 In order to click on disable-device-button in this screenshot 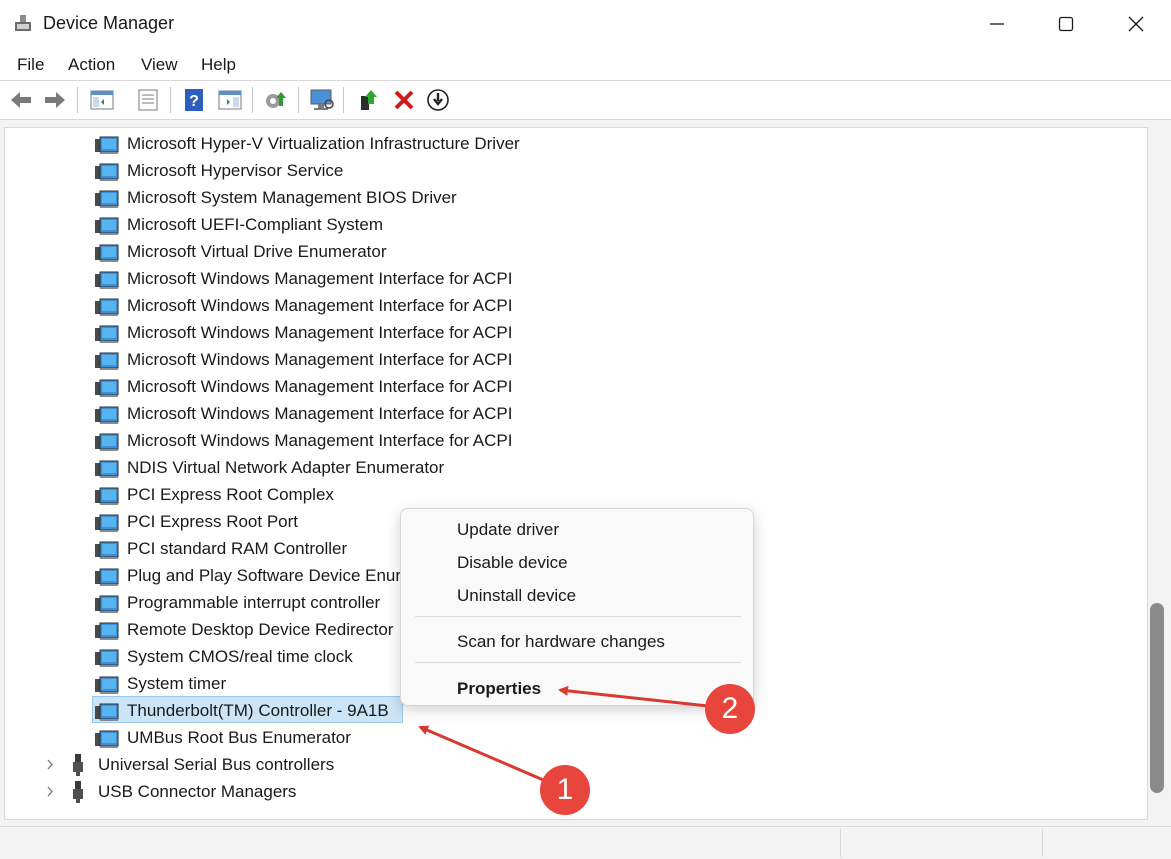, I will do `click(438, 100)`.